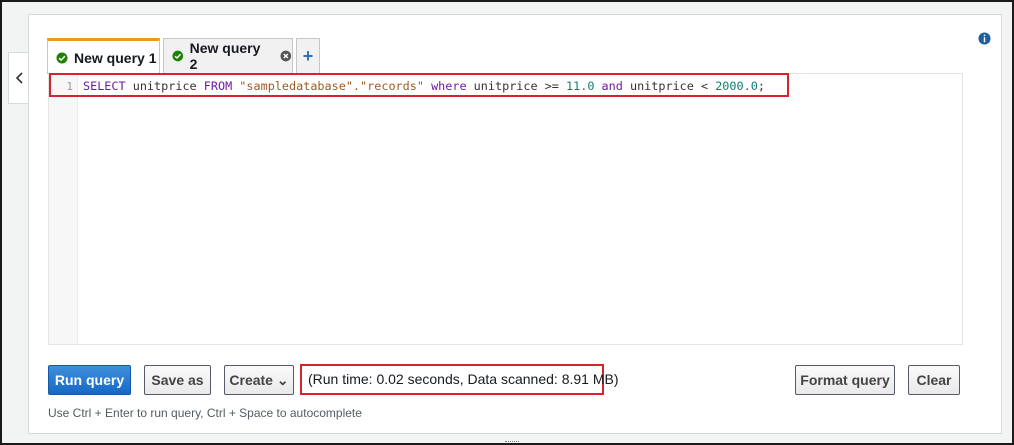 This screenshot has width=1014, height=445. Describe the element at coordinates (934, 380) in the screenshot. I see `clear-button: Clear` at that location.